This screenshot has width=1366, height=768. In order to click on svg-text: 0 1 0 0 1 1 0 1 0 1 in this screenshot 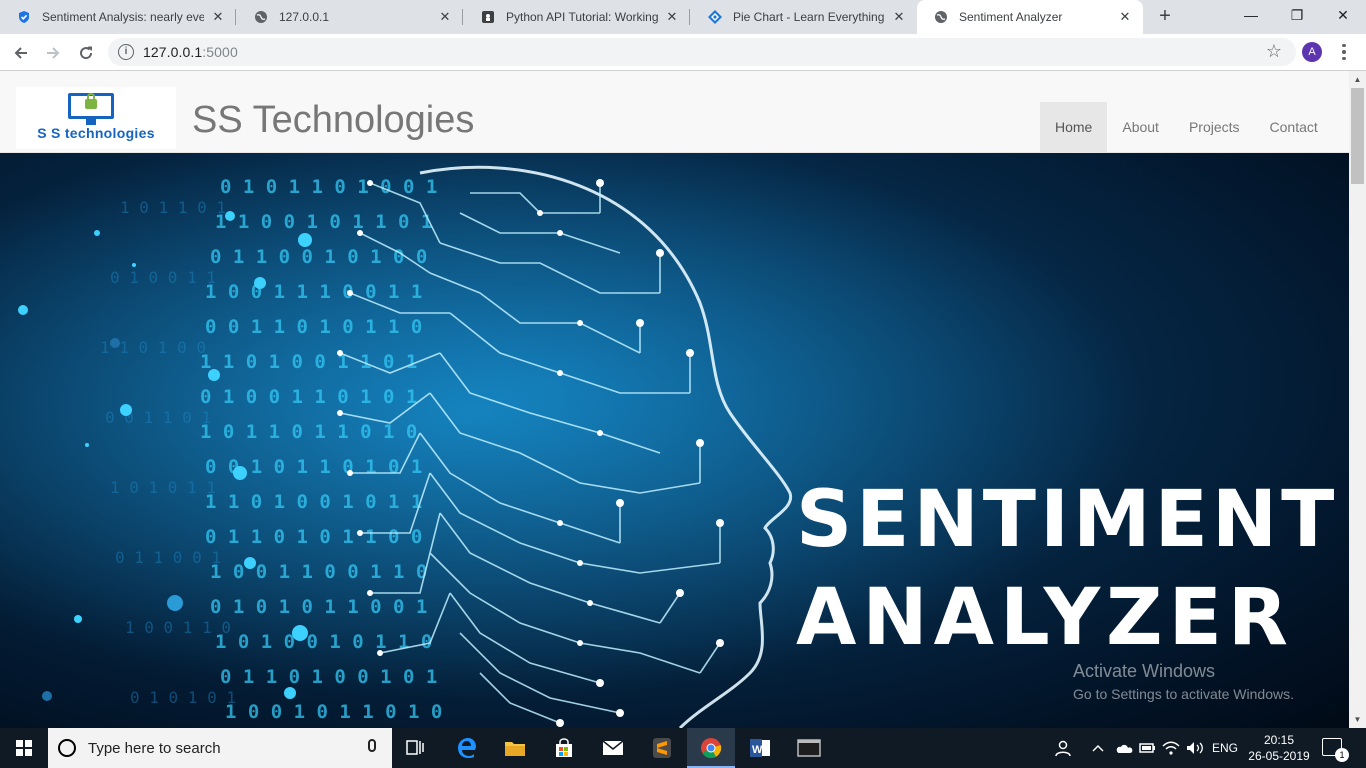, I will do `click(308, 397)`.